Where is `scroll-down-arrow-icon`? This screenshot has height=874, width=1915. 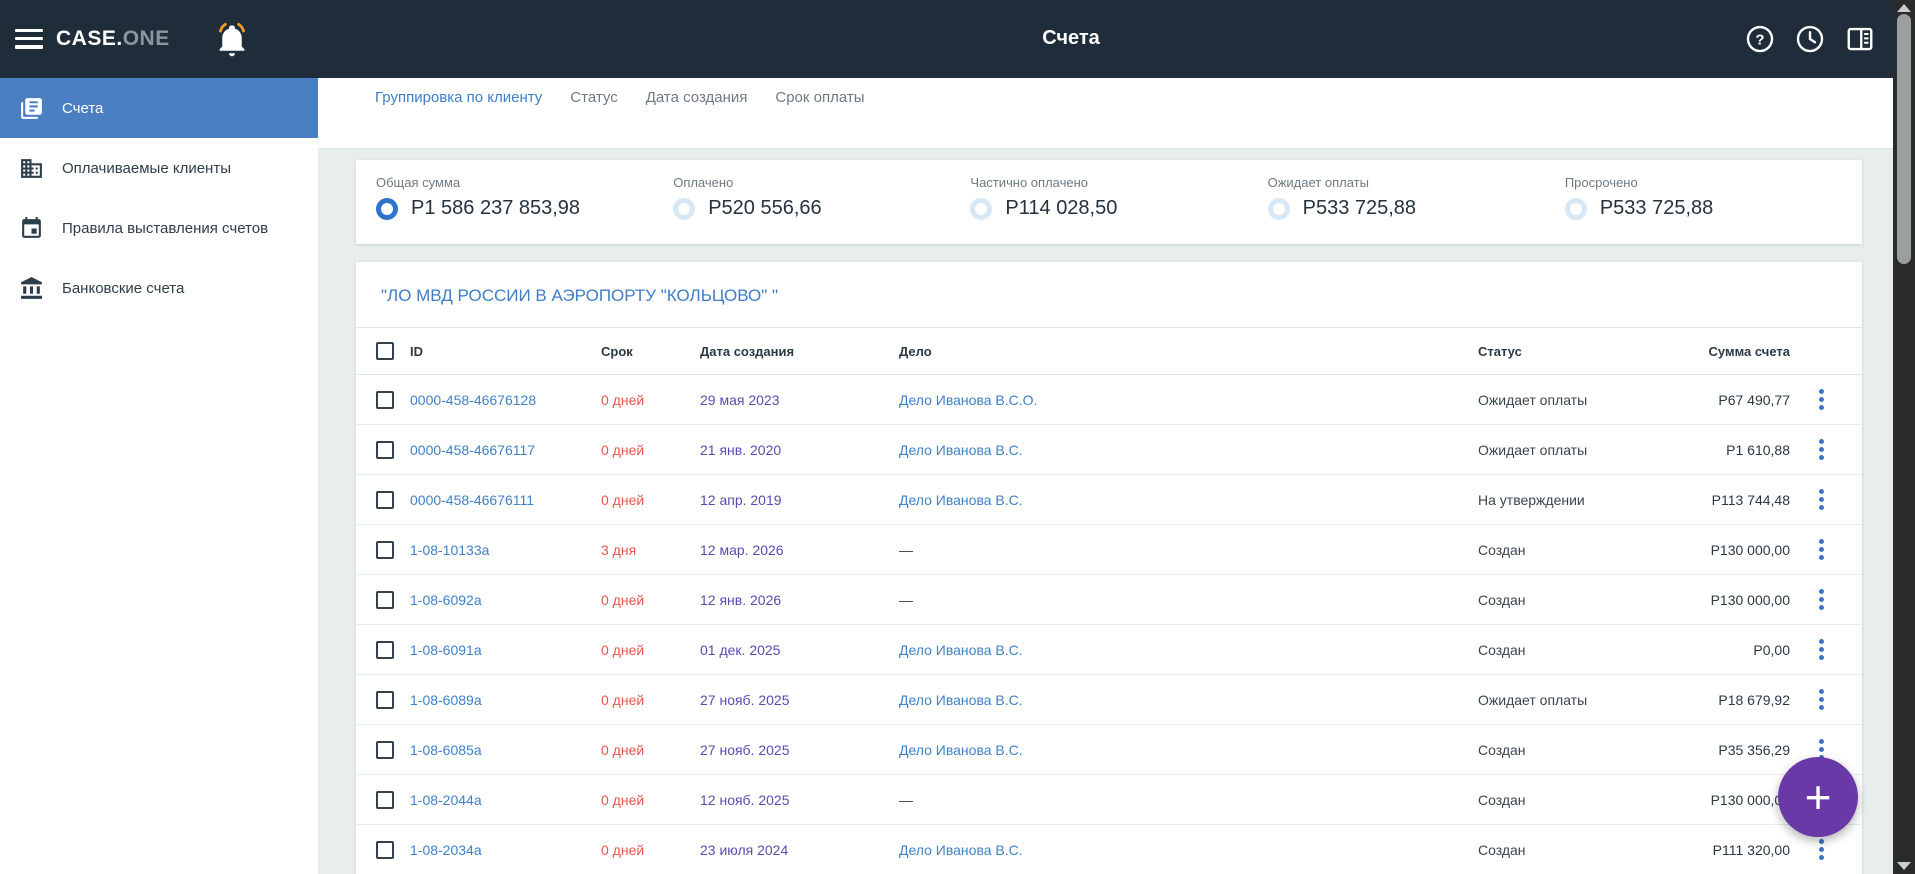
scroll-down-arrow-icon is located at coordinates (1904, 866).